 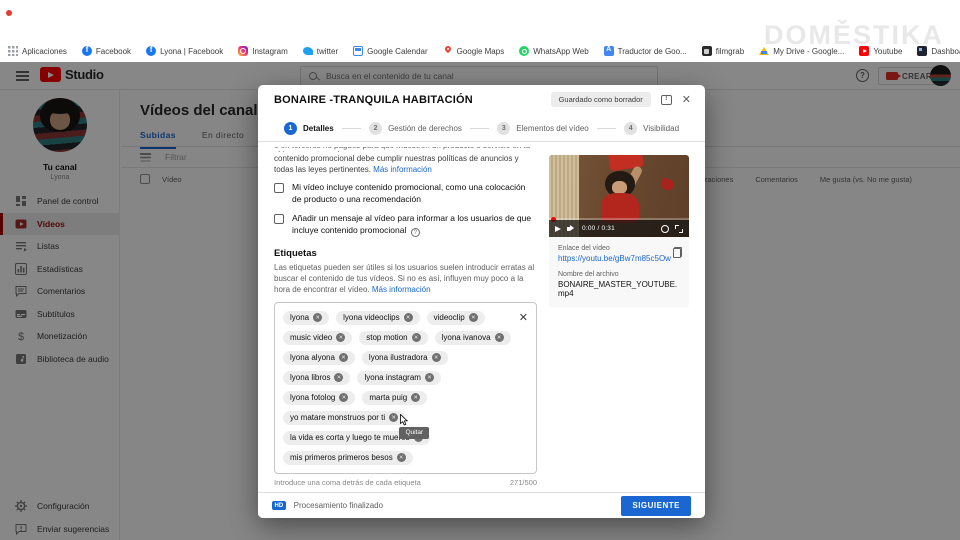 I want to click on step-detalles: 1 Detalles, so click(x=309, y=128).